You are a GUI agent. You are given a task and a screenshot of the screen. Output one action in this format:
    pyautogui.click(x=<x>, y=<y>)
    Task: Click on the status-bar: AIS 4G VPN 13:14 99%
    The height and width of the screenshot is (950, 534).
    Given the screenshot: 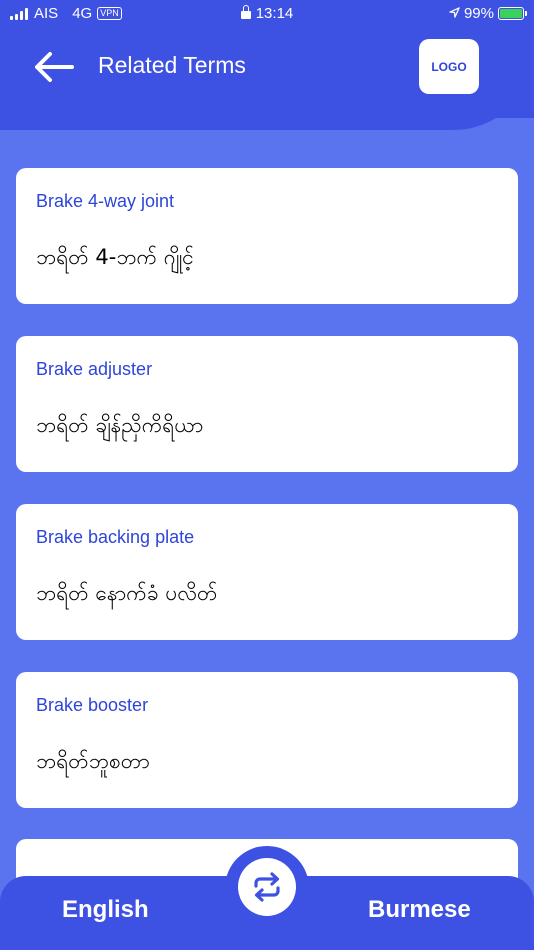 What is the action you would take?
    pyautogui.click(x=267, y=14)
    